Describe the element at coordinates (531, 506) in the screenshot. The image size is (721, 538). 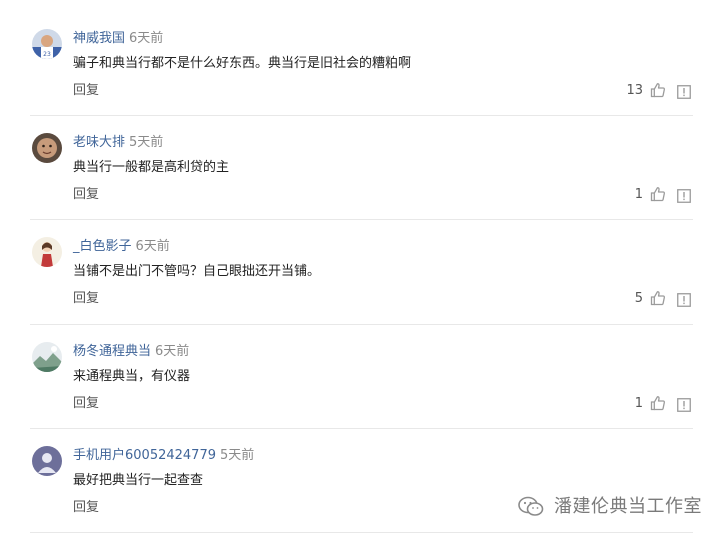
I see `wechat-icon` at that location.